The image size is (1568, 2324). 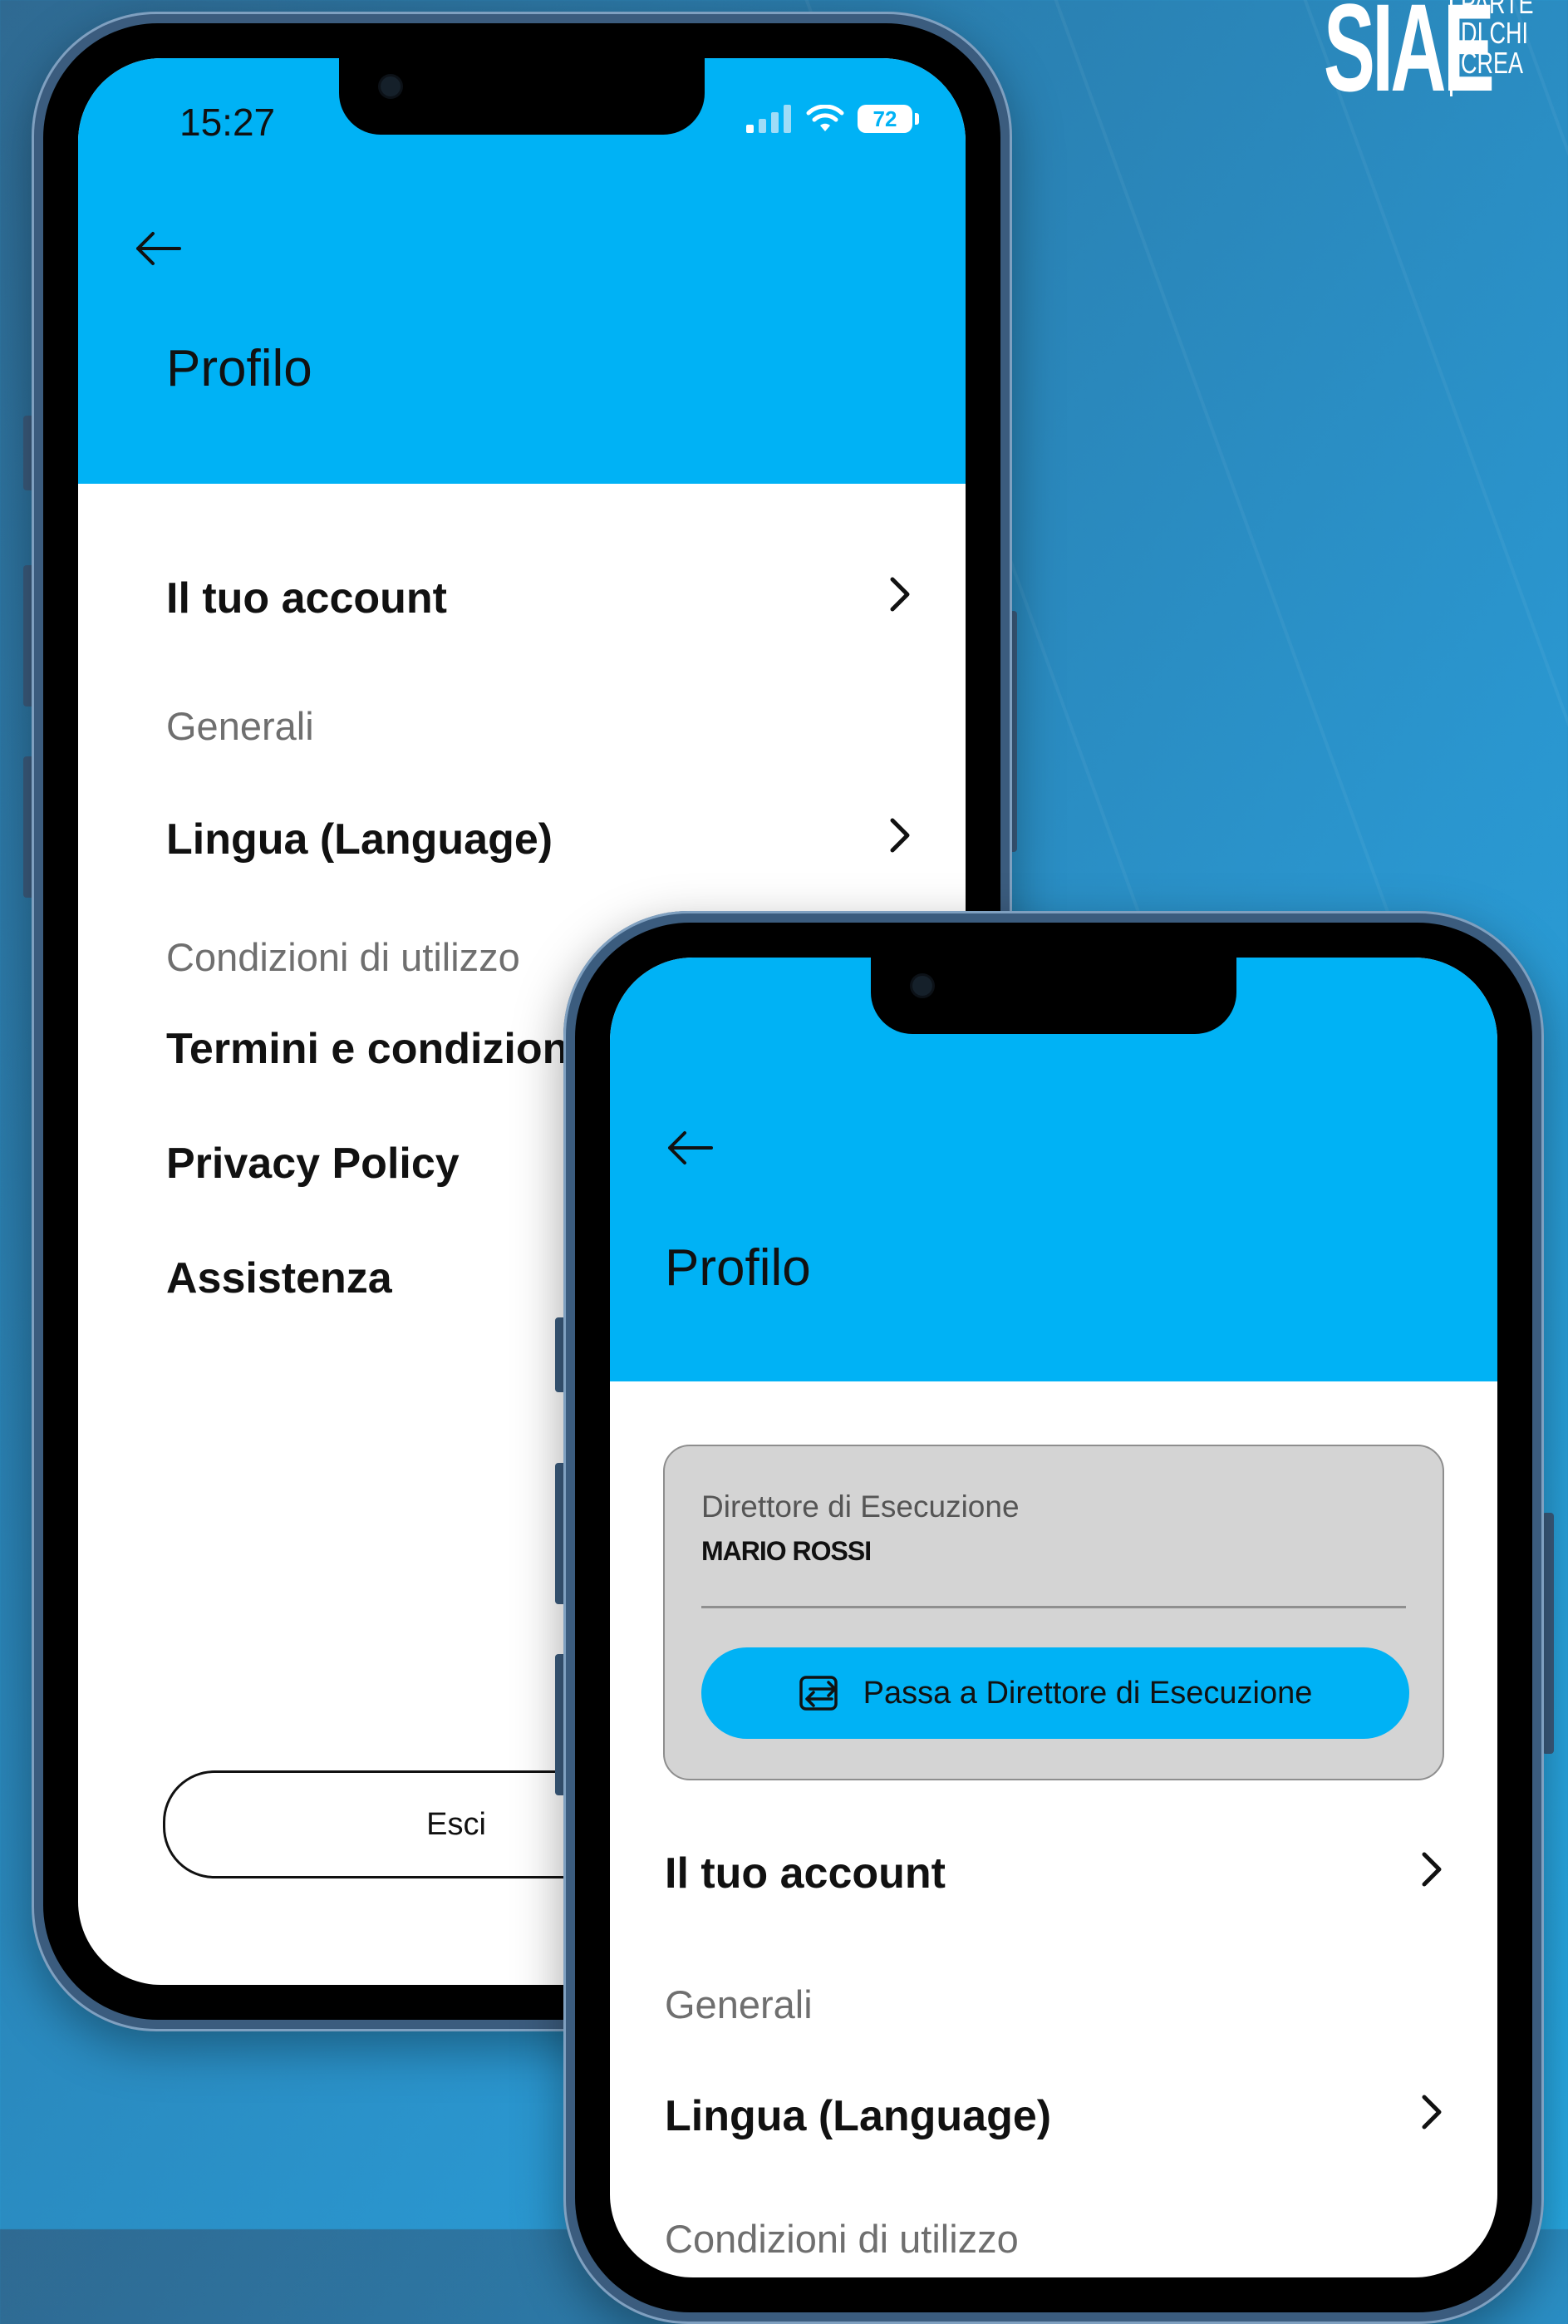 What do you see at coordinates (825, 118) in the screenshot?
I see `wifi-icon` at bounding box center [825, 118].